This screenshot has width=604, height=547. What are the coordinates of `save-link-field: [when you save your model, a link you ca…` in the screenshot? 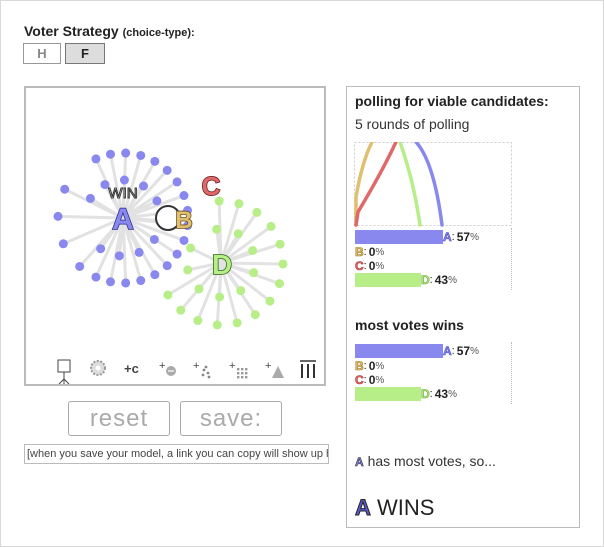 It's located at (176, 454).